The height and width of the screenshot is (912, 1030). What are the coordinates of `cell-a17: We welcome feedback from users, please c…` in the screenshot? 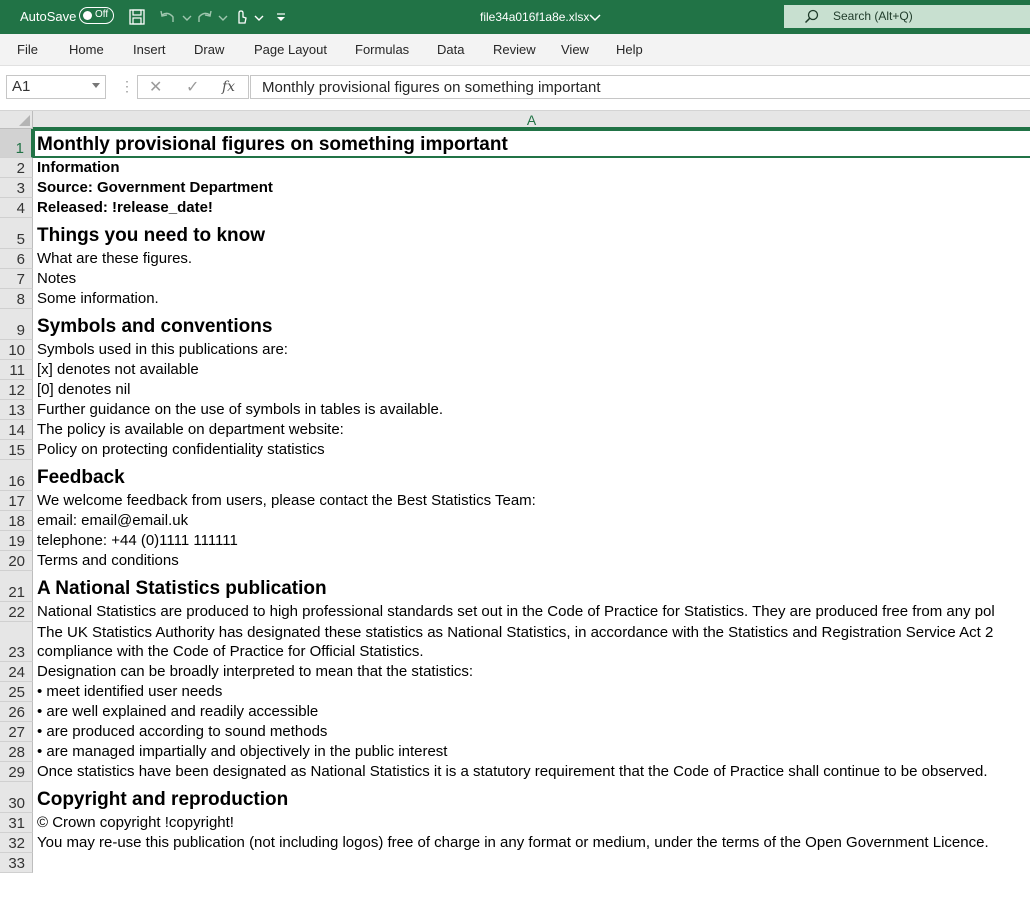 It's located at (531, 501).